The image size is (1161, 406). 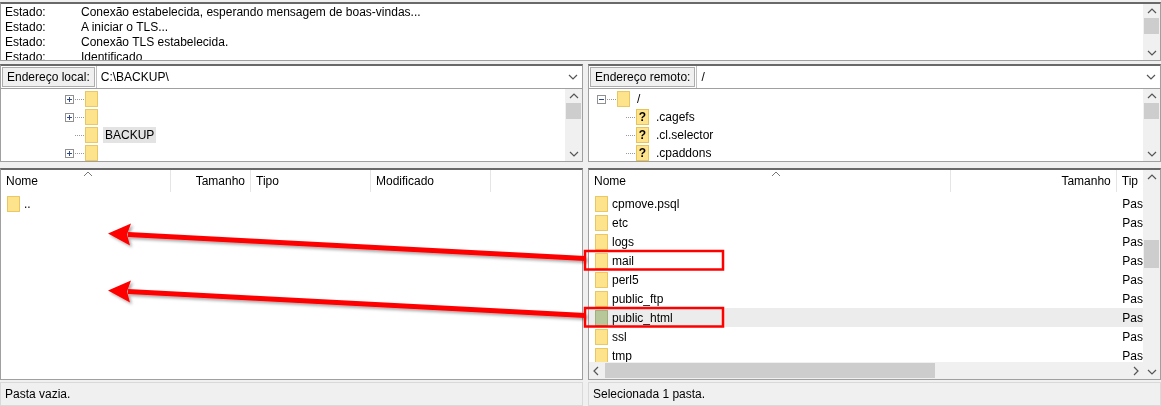 I want to click on file-name: public_ftp, so click(x=864, y=298).